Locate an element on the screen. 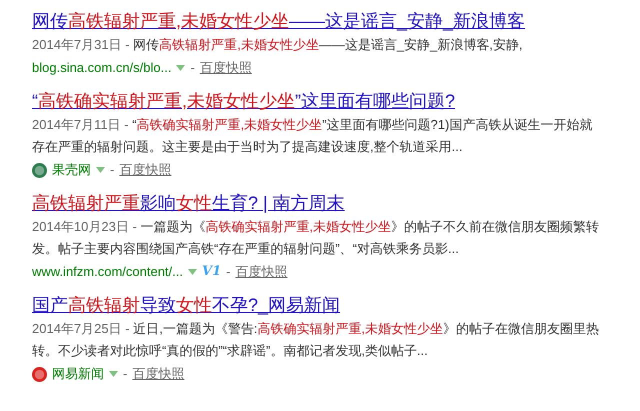  result-title: 高铁辐射严重影响女性生育? | 南方周末 is located at coordinates (326, 203).